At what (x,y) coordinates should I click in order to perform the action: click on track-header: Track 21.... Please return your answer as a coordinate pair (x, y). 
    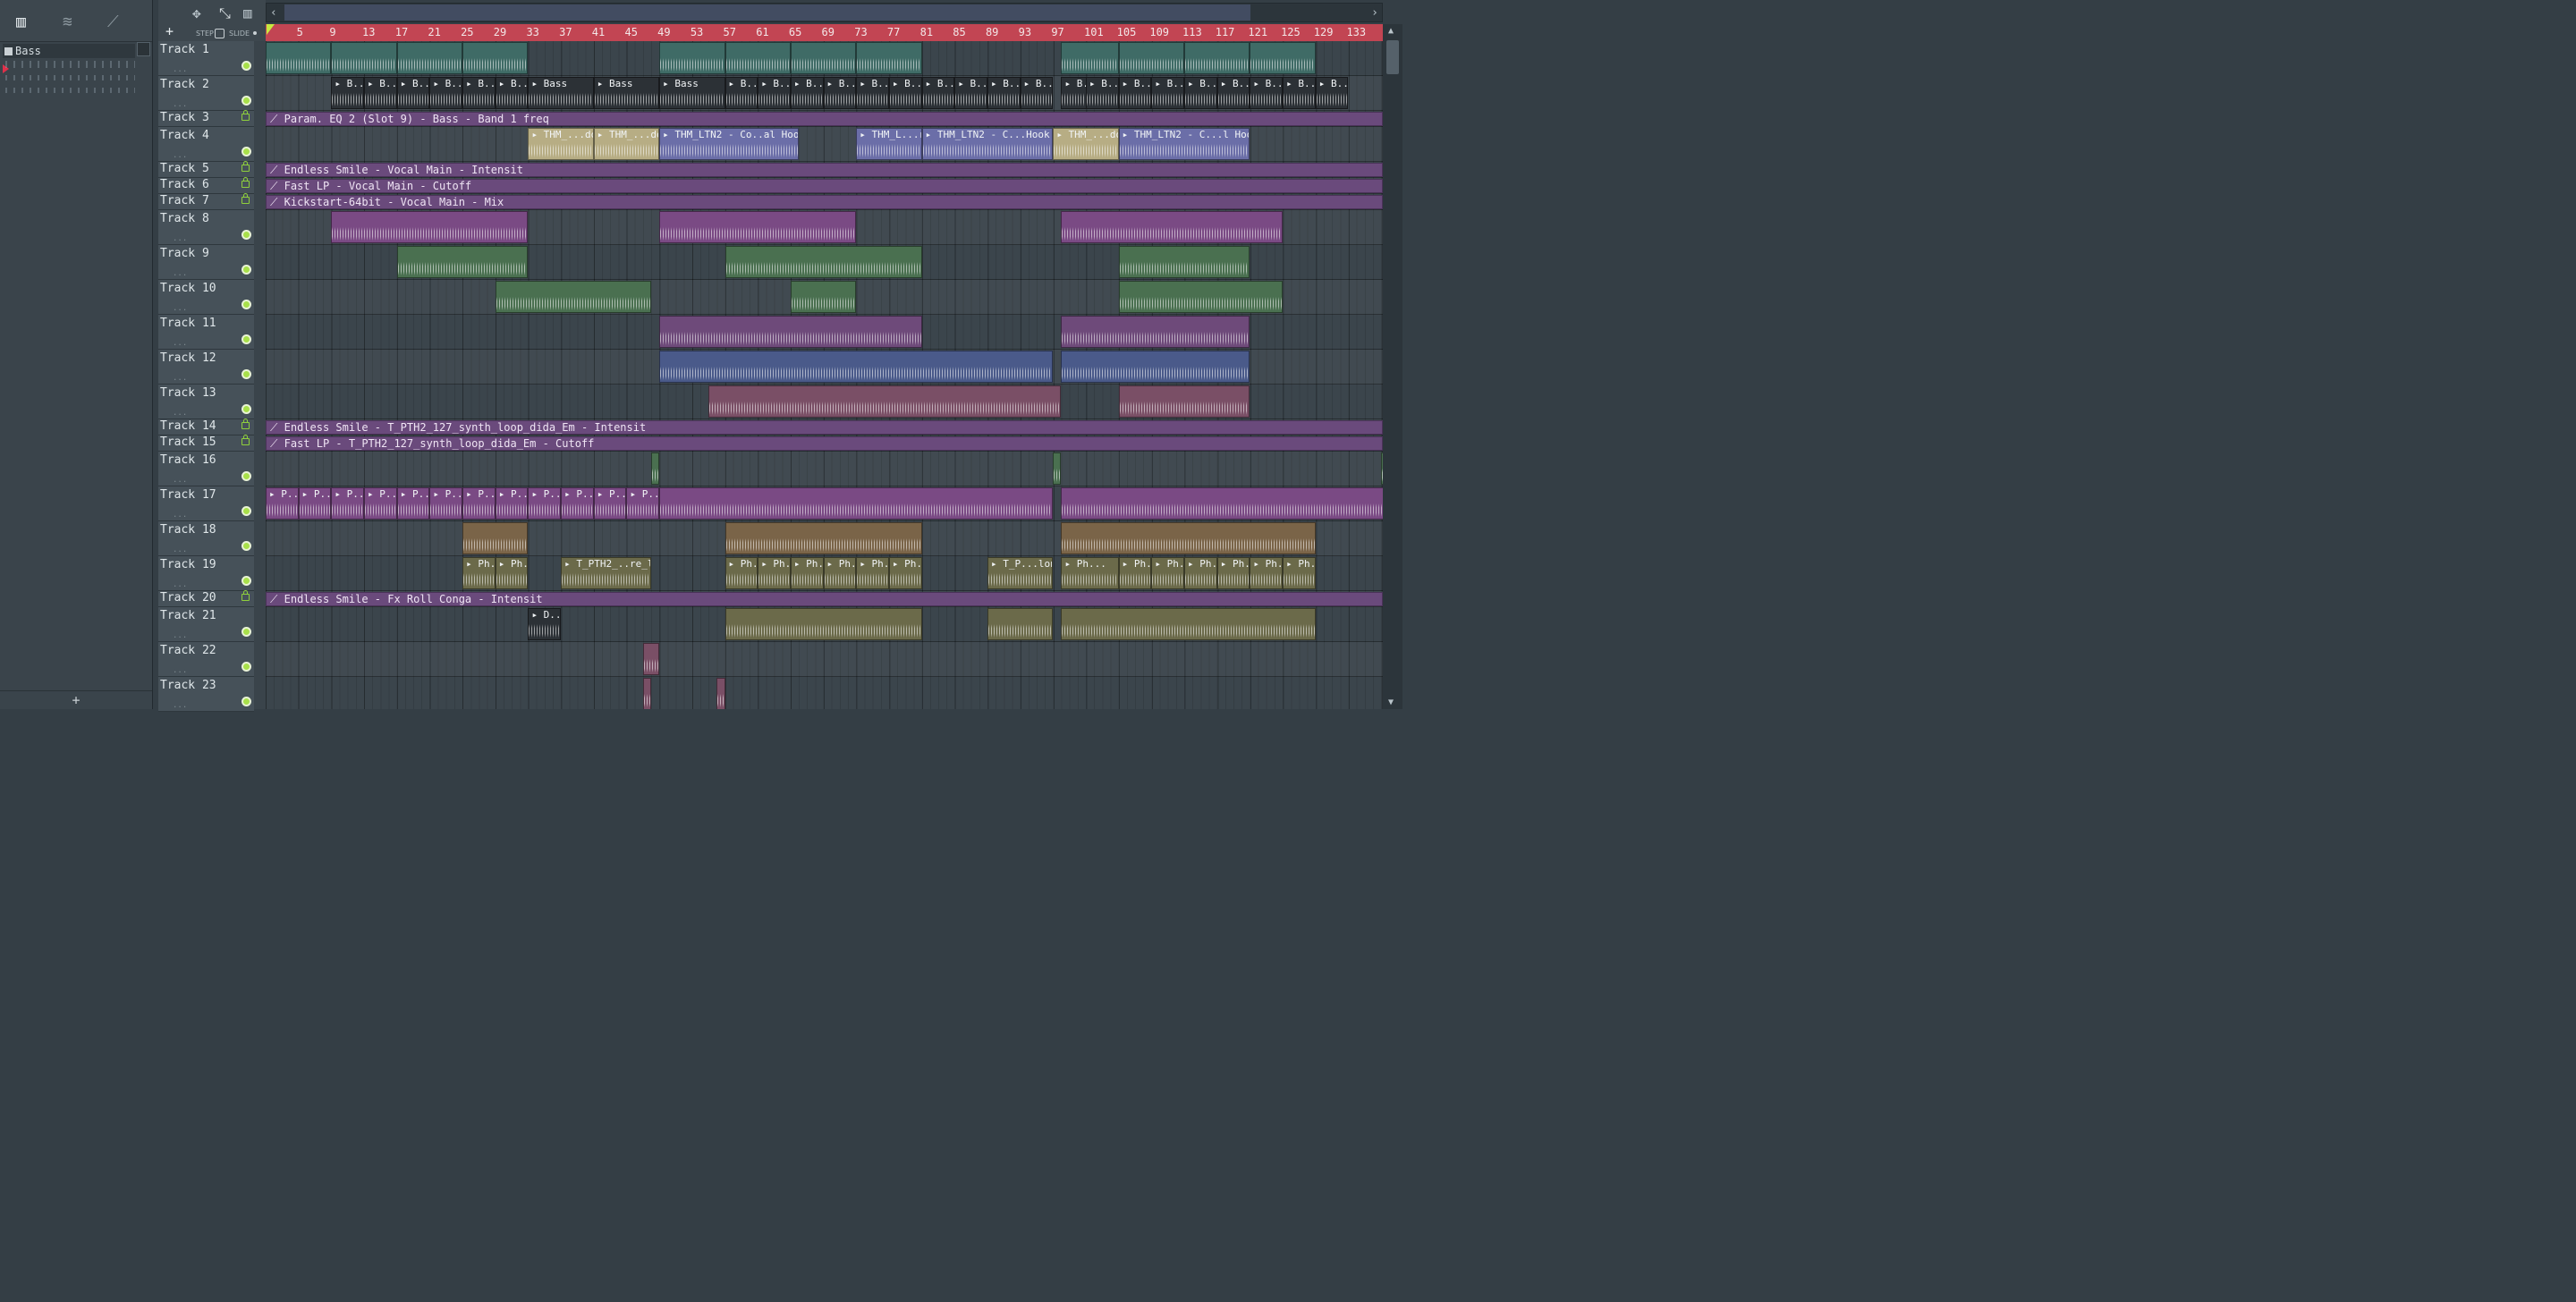
    Looking at the image, I should click on (206, 624).